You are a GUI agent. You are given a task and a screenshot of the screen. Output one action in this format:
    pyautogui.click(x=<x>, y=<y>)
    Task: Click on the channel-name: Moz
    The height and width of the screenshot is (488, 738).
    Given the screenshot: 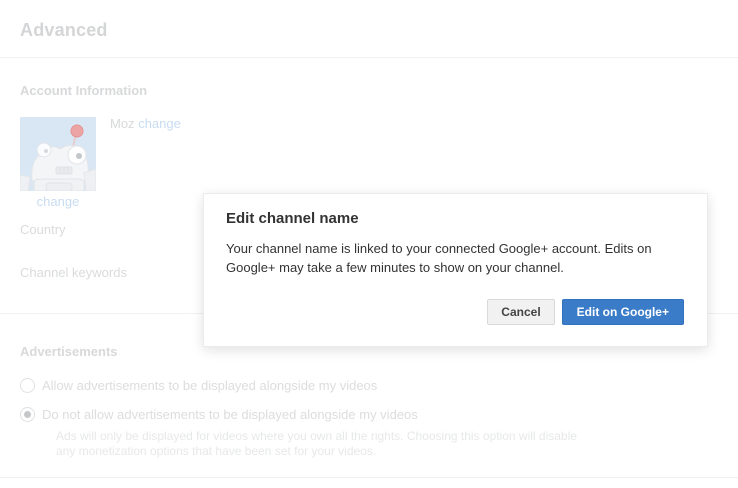 What is the action you would take?
    pyautogui.click(x=122, y=123)
    